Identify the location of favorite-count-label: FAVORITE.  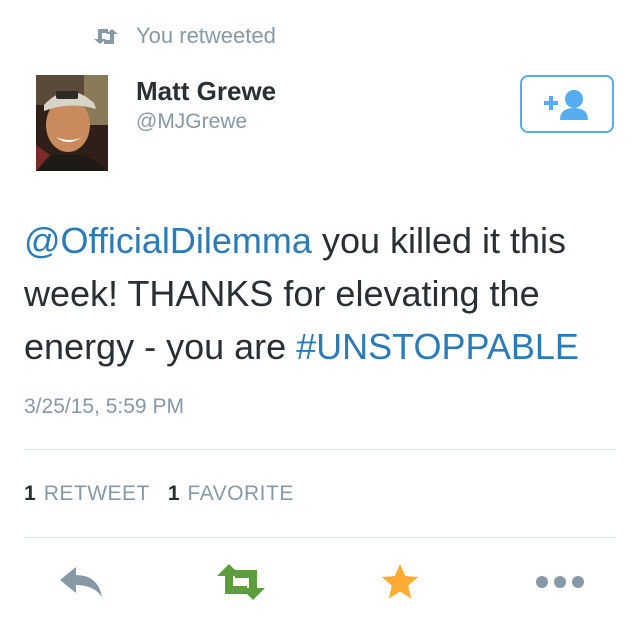
(241, 494).